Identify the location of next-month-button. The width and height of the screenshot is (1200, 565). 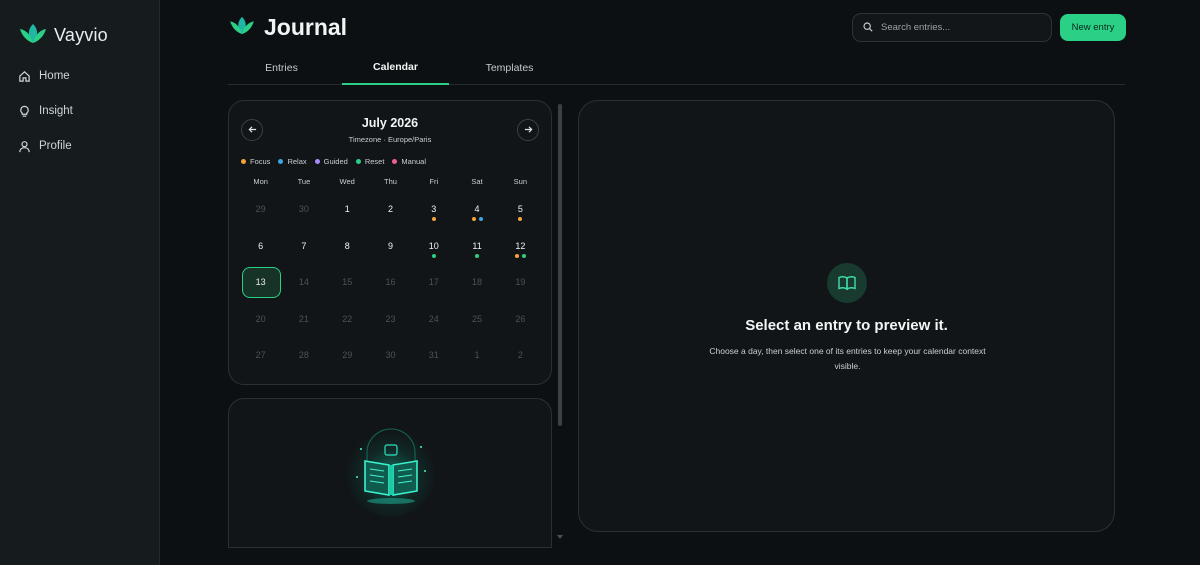
(528, 130).